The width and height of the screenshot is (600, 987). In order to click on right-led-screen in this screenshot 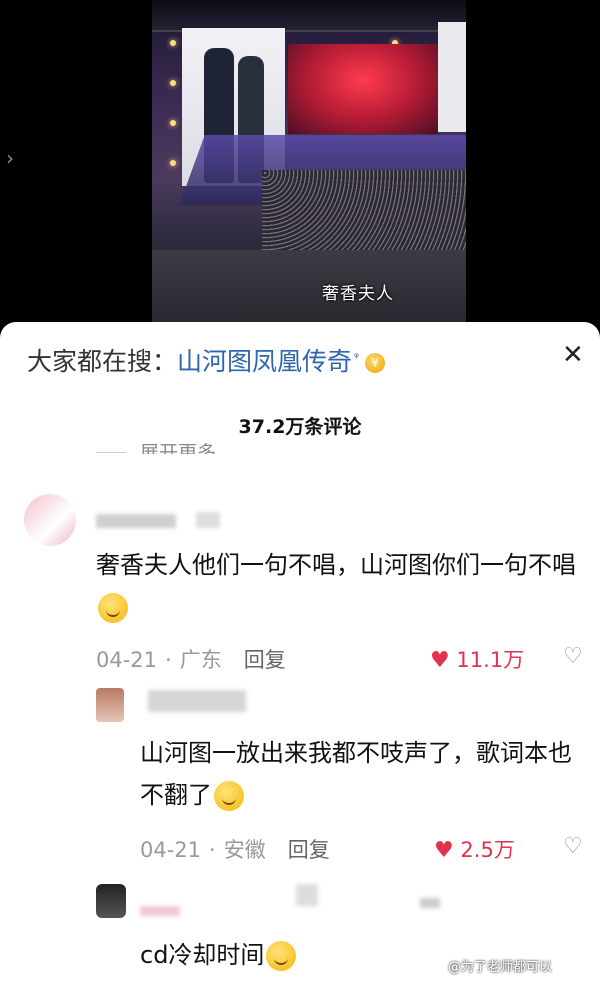, I will do `click(452, 77)`.